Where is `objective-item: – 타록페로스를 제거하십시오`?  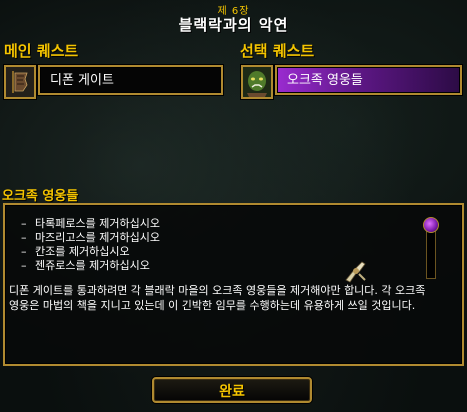 objective-item: – 타록페로스를 제거하십시오 is located at coordinates (90, 223).